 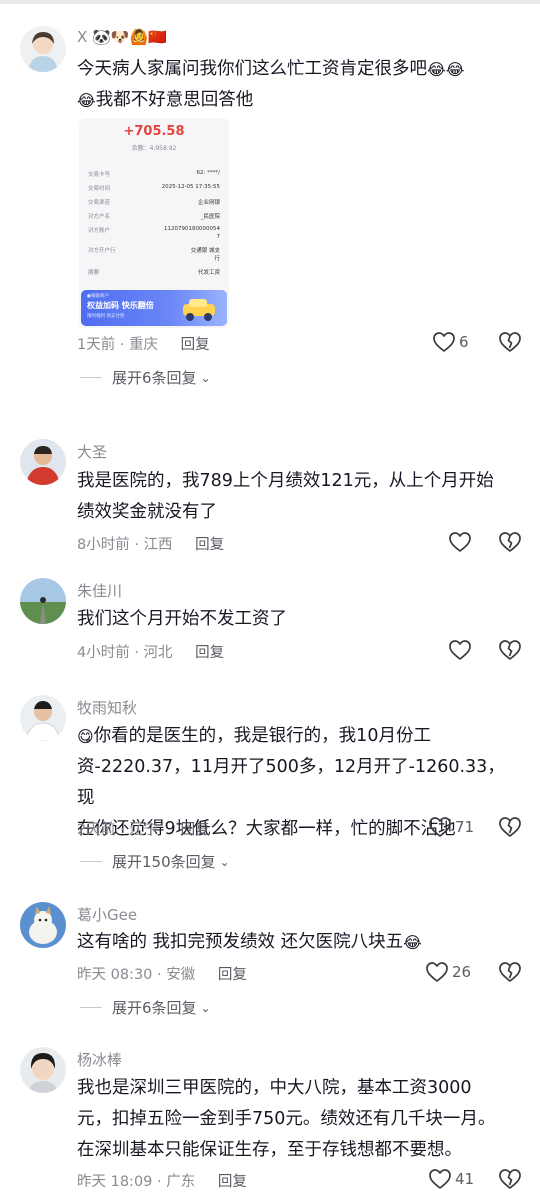 I want to click on like-button: 71, so click(x=451, y=827).